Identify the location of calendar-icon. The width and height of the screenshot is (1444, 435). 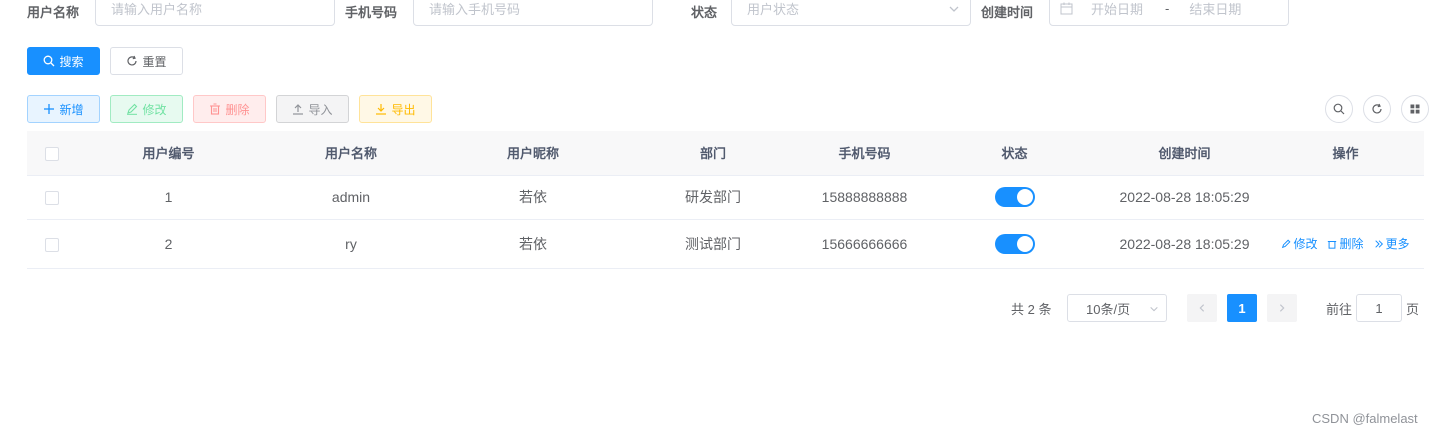
(1066, 8).